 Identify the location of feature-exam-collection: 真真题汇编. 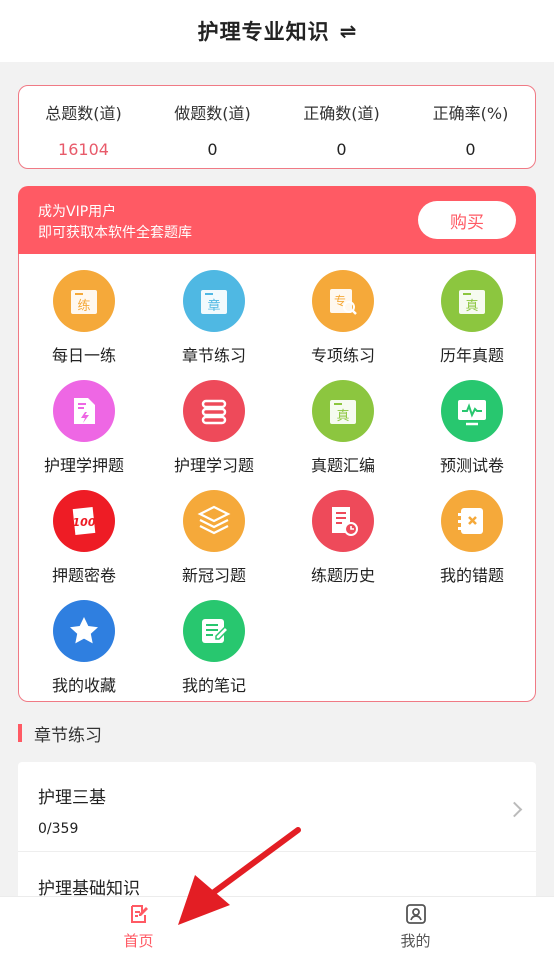
(343, 419).